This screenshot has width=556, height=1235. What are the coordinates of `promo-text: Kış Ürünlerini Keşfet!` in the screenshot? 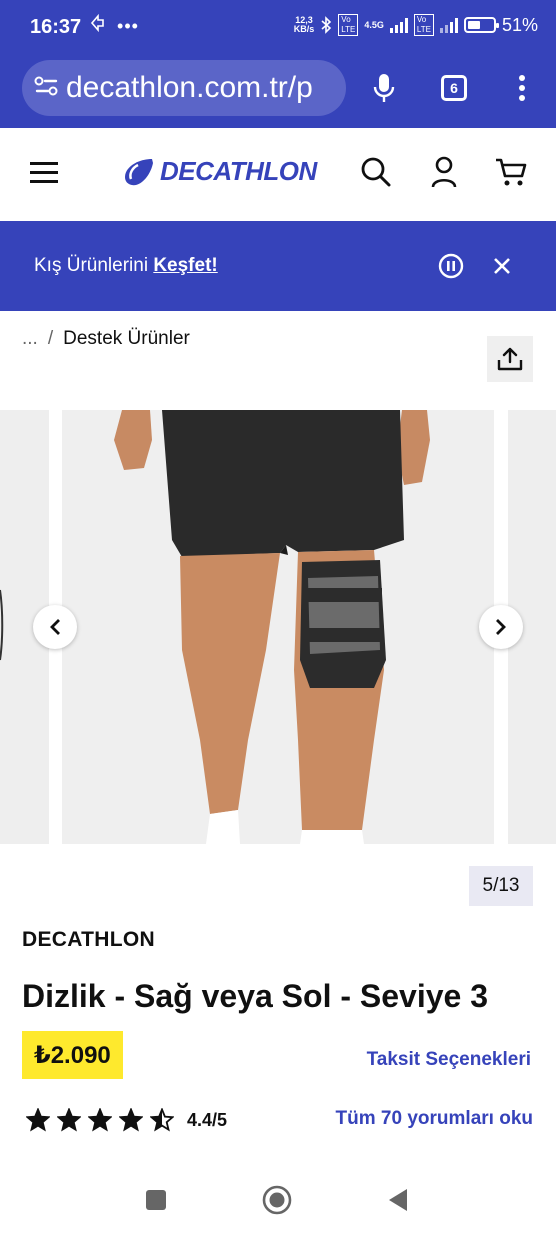 It's located at (126, 266).